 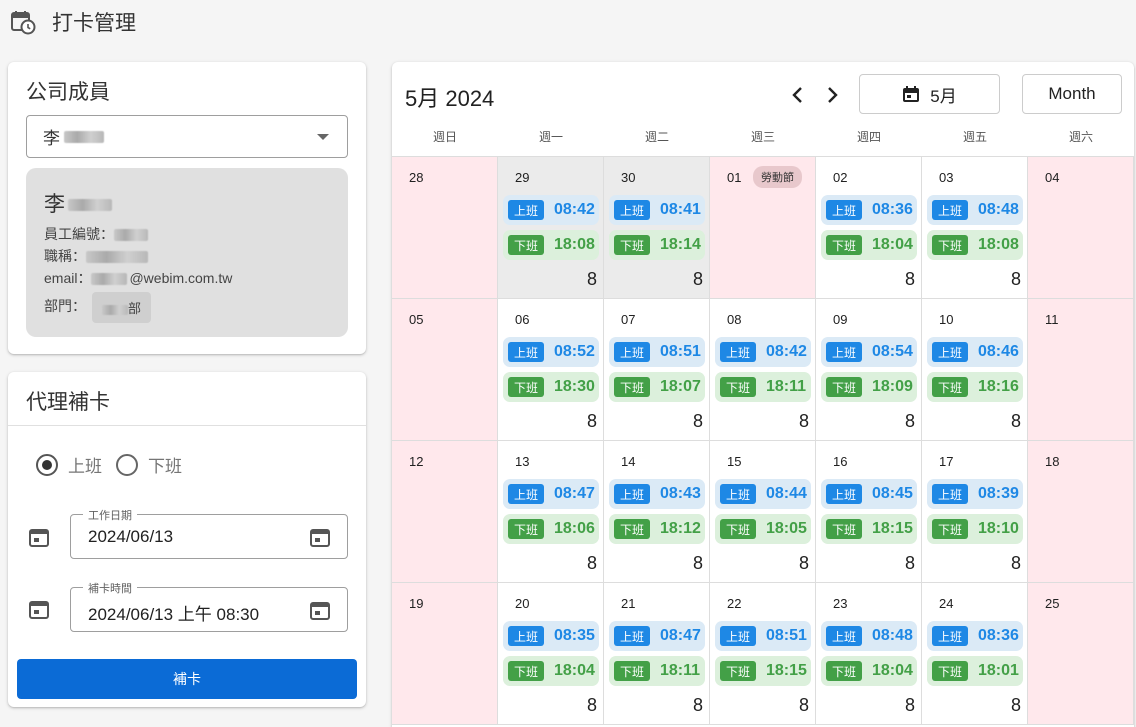 What do you see at coordinates (1080, 137) in the screenshot?
I see `weekday-label: 週六` at bounding box center [1080, 137].